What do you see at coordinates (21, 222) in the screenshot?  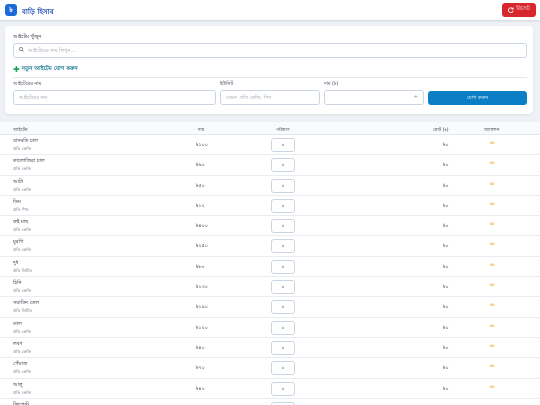 I see `item-name: রুই মাছ` at bounding box center [21, 222].